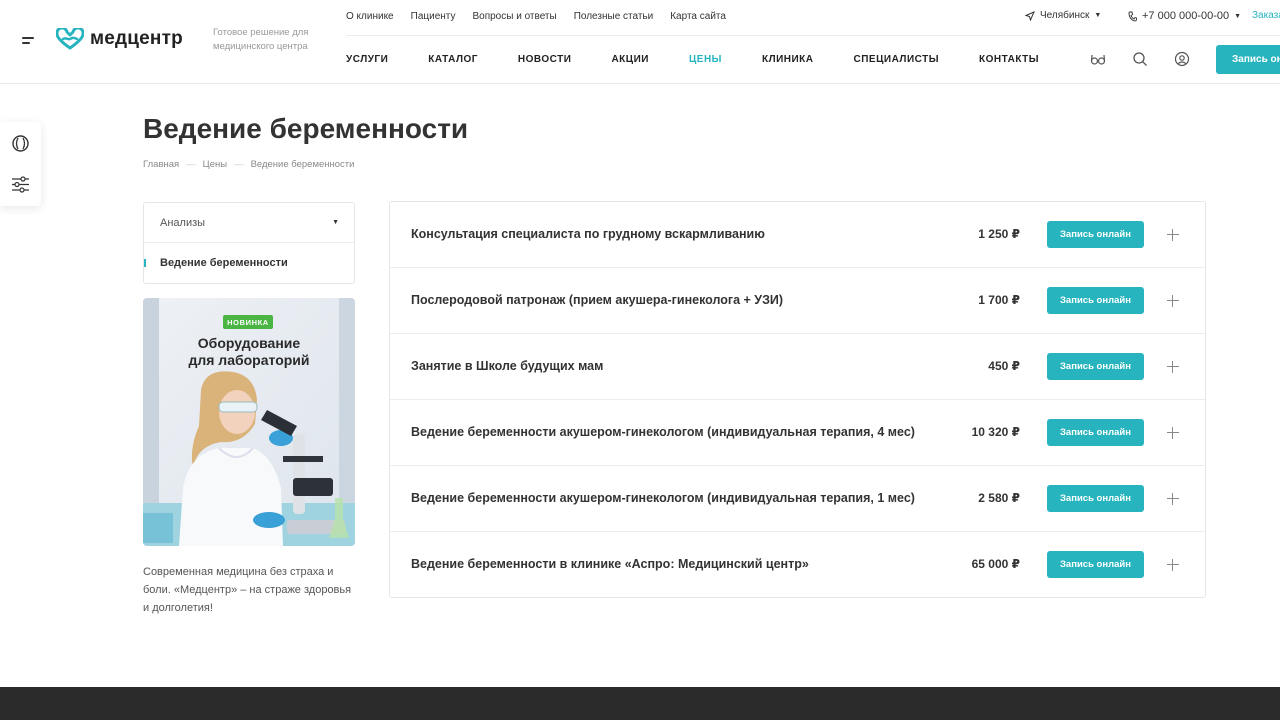 This screenshot has height=720, width=1280. I want to click on top-link-sitemap: Карта сайта, so click(698, 16).